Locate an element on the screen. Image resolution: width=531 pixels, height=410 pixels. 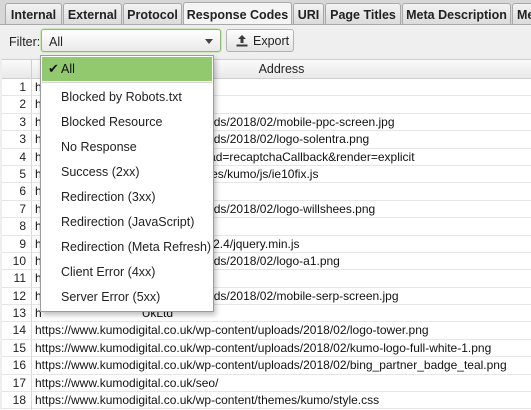
row-number: 13 is located at coordinates (17, 314).